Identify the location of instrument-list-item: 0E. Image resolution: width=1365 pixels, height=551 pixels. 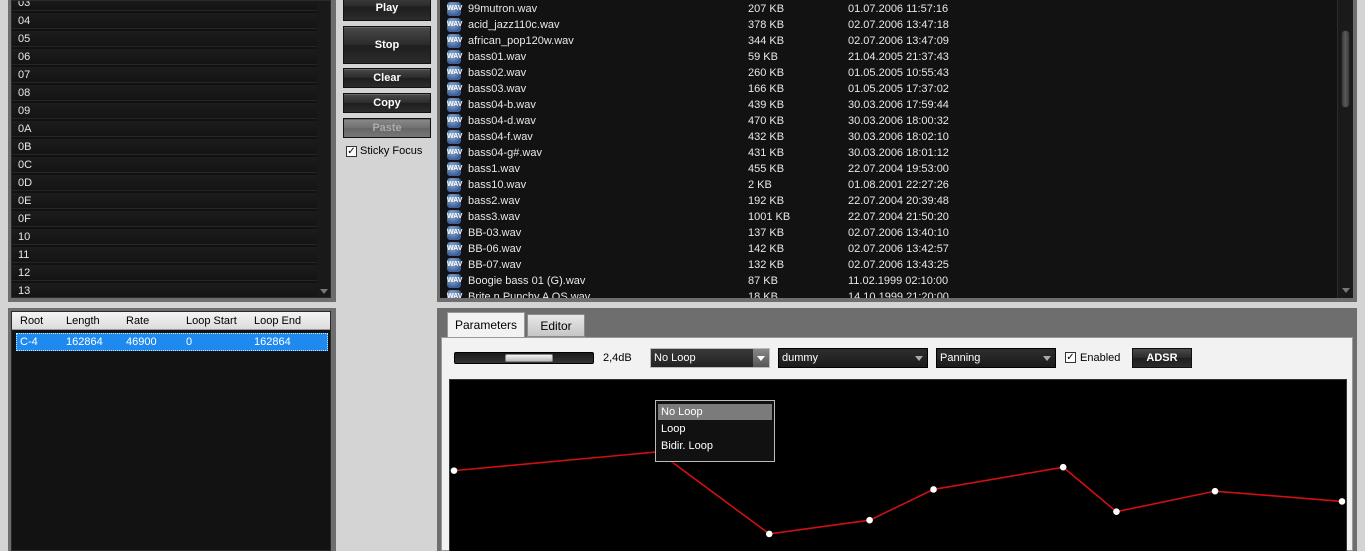
(165, 201).